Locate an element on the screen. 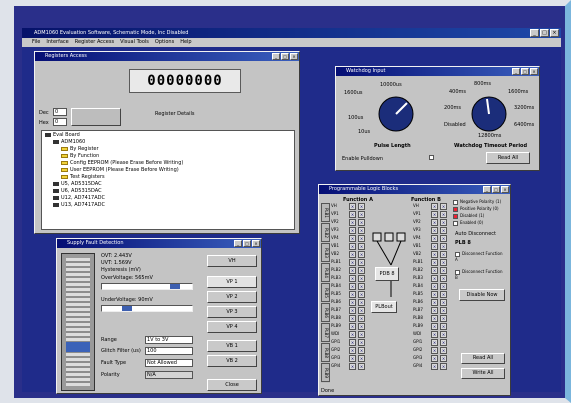 This screenshot has height=403, width=571. polarity-select: N/A is located at coordinates (169, 375).